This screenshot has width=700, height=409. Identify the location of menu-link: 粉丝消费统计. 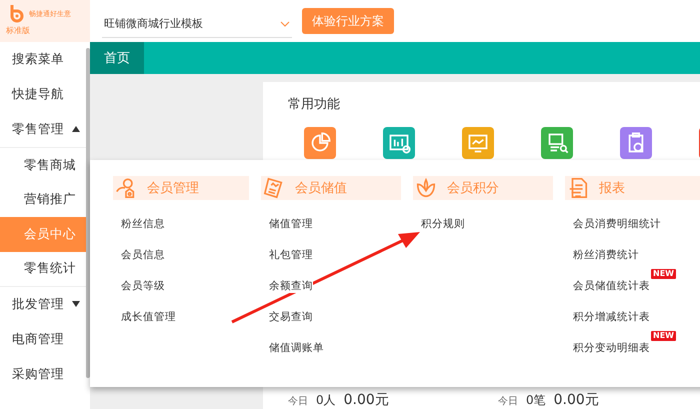
(606, 255).